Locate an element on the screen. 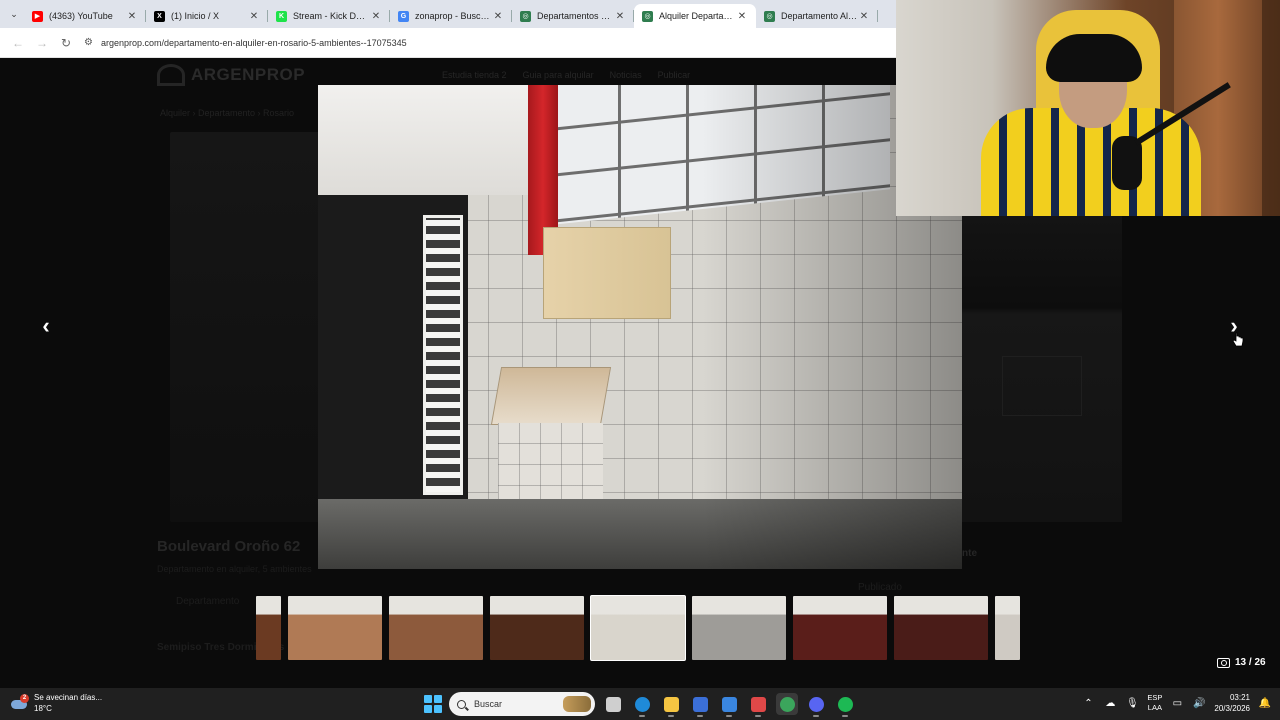 This screenshot has height=720, width=1280. site-header: ARGENPROP is located at coordinates (231, 75).